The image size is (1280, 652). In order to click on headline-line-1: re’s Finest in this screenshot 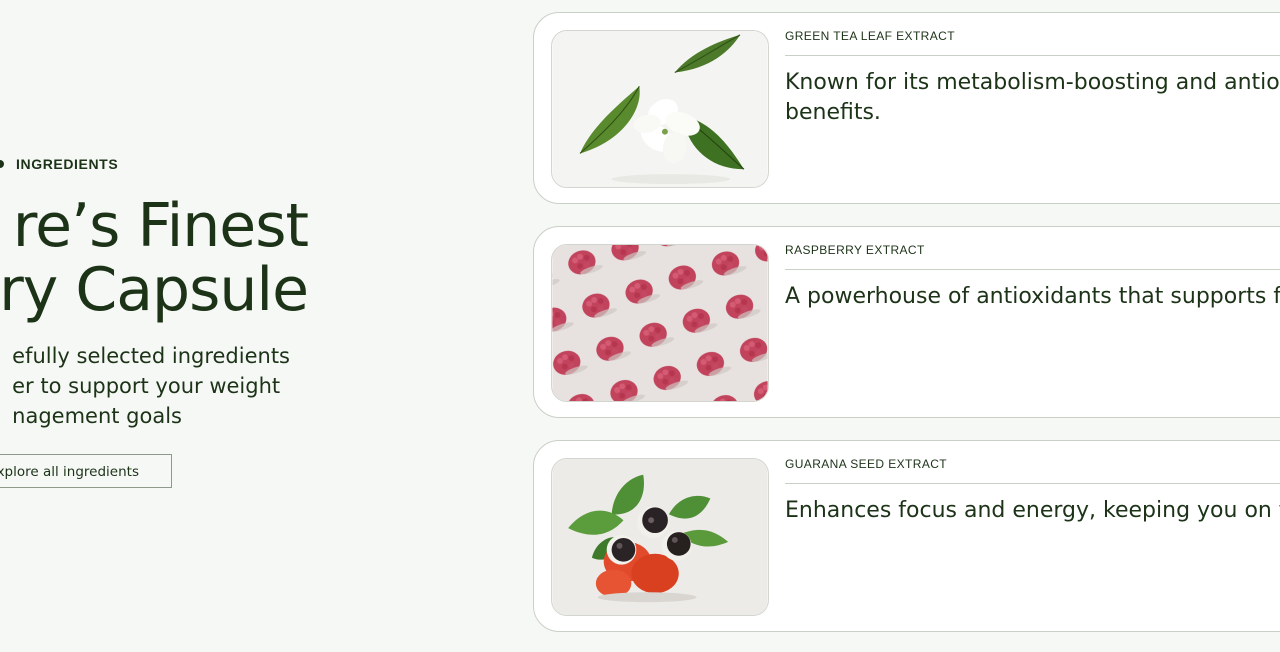, I will do `click(160, 226)`.